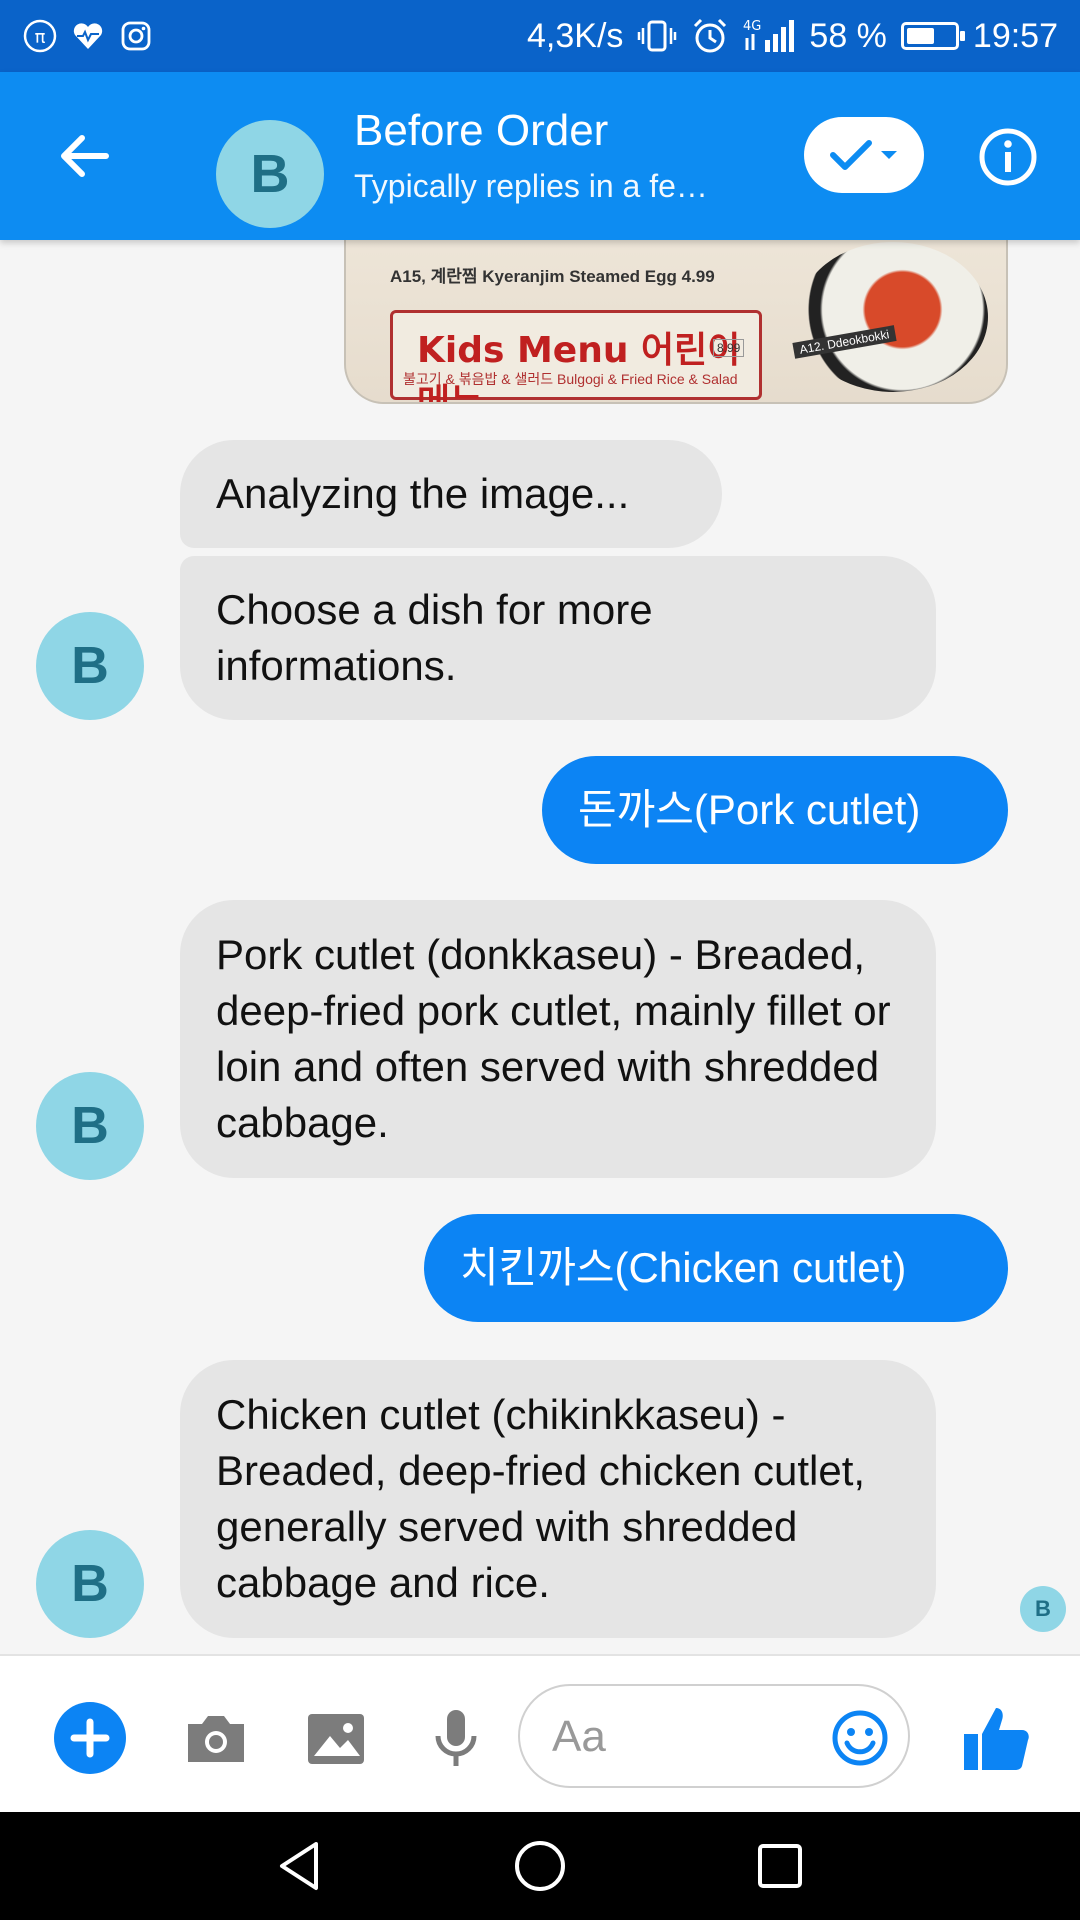 This screenshot has width=1080, height=1920. I want to click on vibrate-icon, so click(657, 36).